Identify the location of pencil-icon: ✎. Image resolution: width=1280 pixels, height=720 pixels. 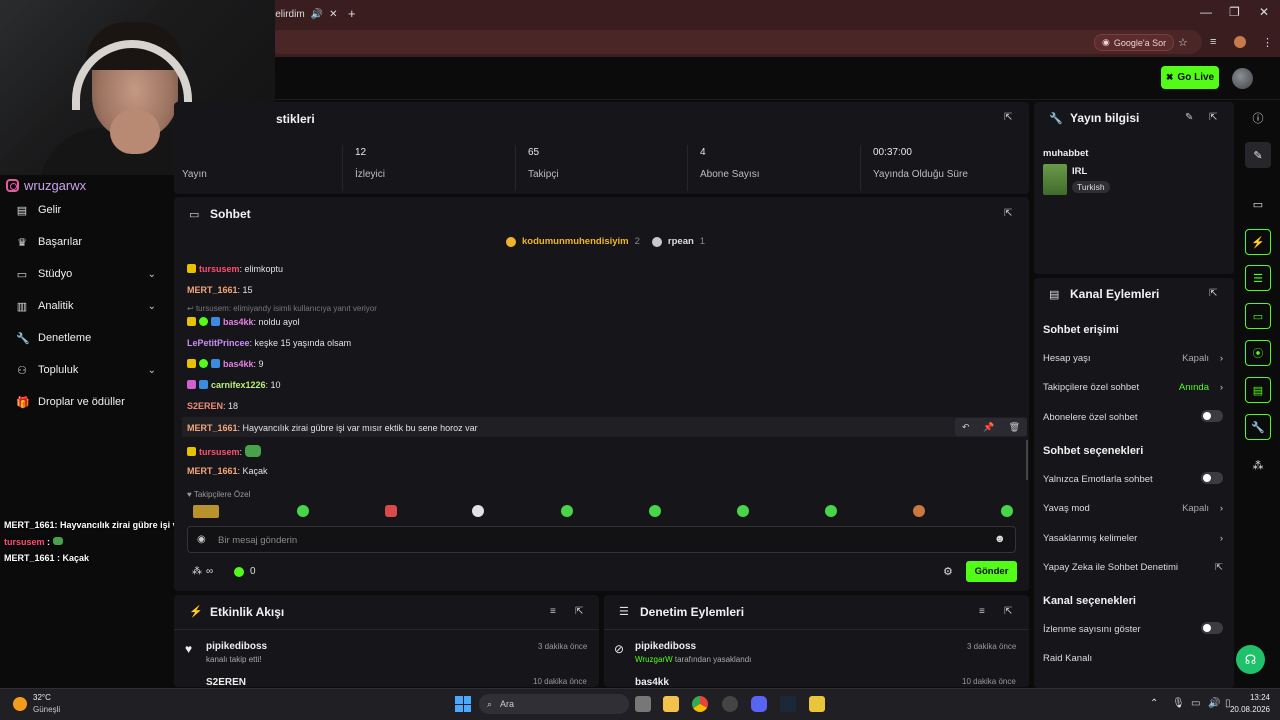
(1258, 155).